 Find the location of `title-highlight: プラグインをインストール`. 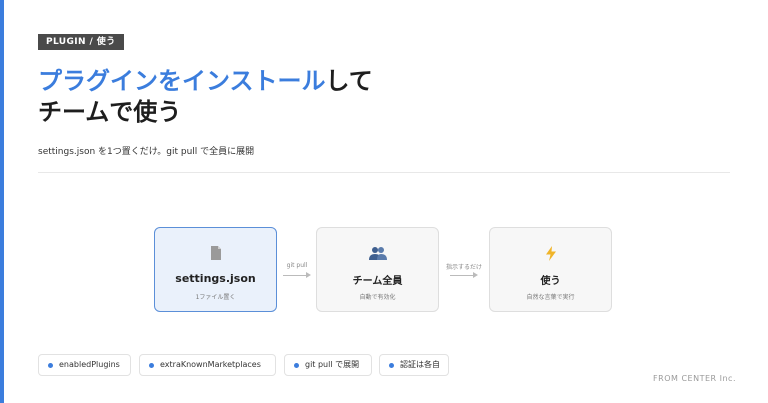

title-highlight: プラグインをインストール is located at coordinates (182, 81).